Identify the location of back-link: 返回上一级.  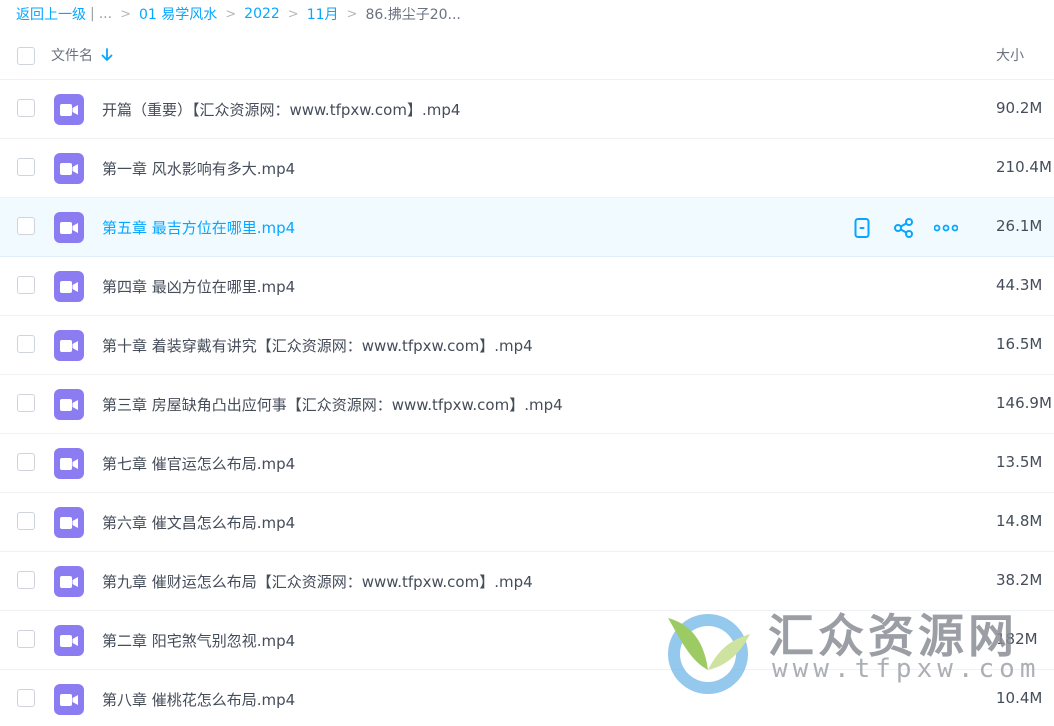
(51, 14).